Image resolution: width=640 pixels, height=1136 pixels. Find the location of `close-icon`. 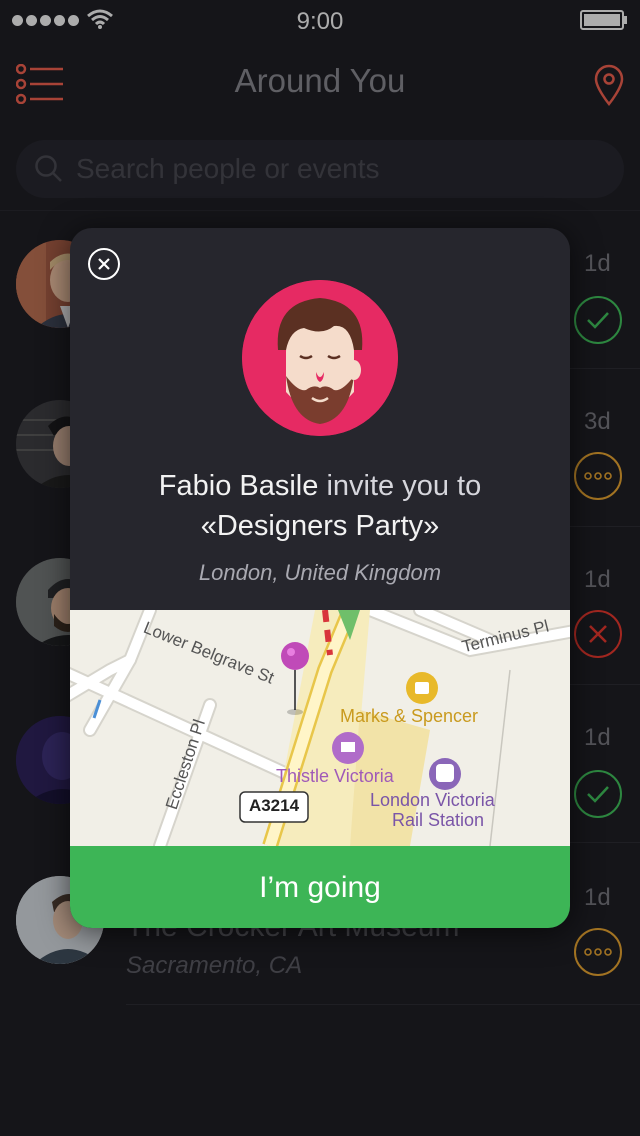

close-icon is located at coordinates (104, 264).